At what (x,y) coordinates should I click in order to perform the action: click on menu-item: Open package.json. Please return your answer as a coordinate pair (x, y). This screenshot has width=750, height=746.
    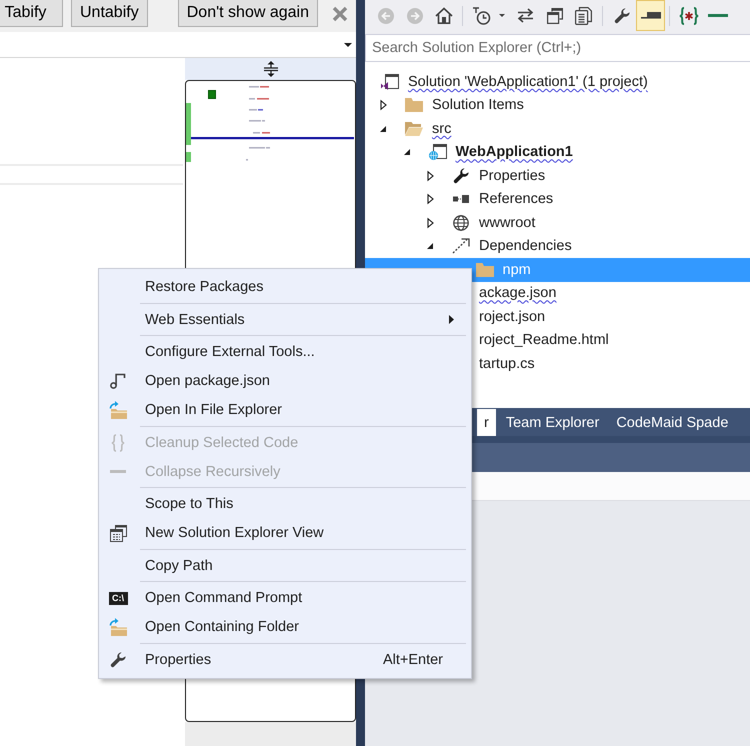
    Looking at the image, I should click on (285, 381).